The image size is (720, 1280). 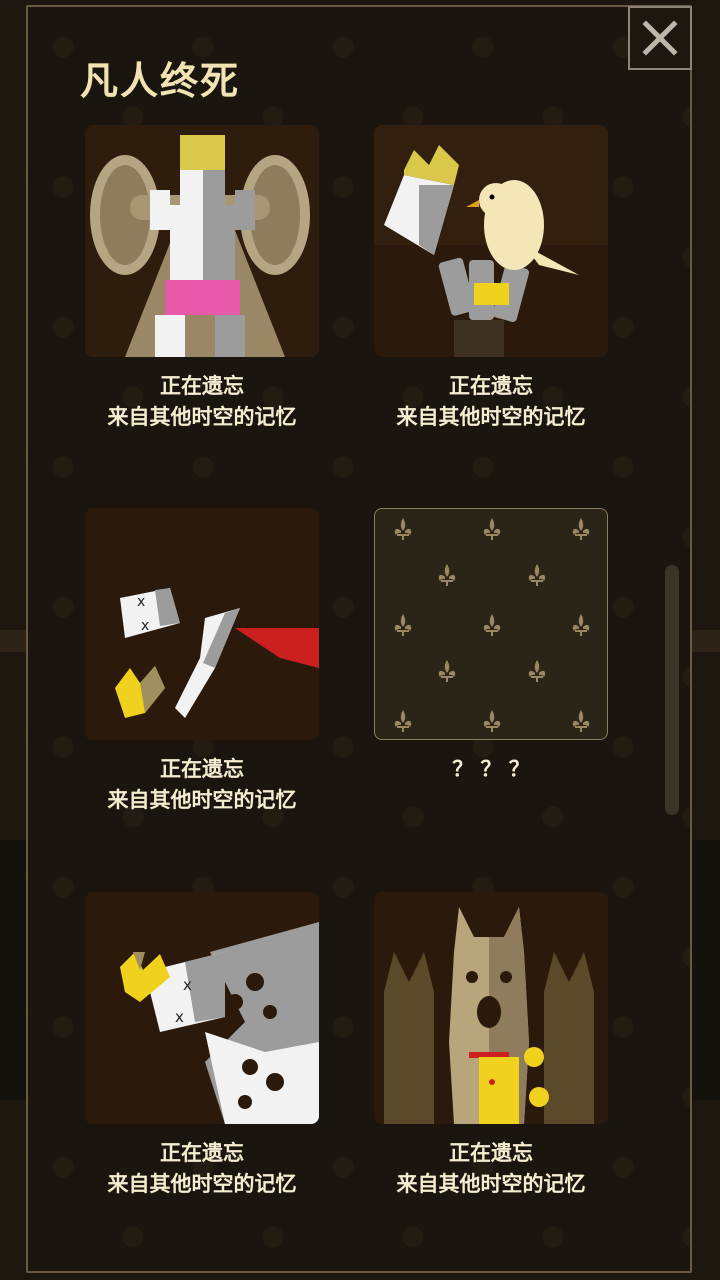 What do you see at coordinates (672, 690) in the screenshot?
I see `scrollbar` at bounding box center [672, 690].